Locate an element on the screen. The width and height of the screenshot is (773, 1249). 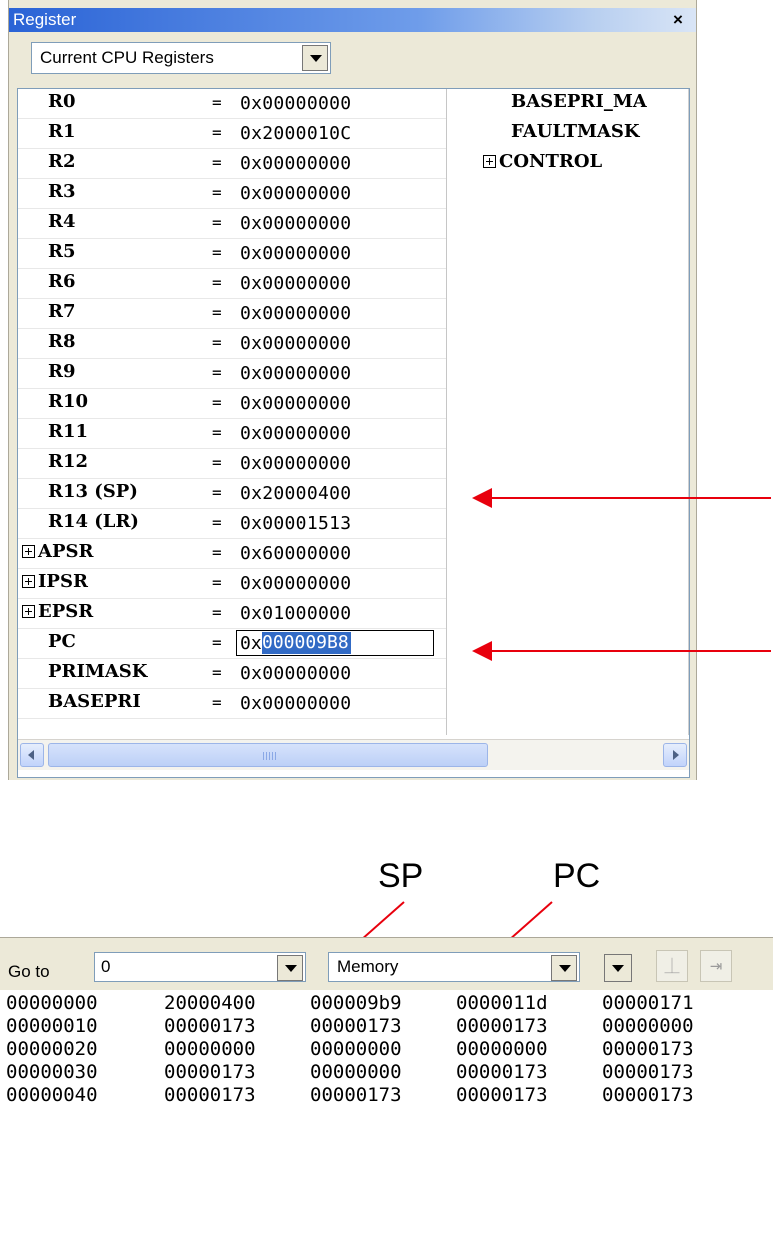
register-row-r5: R5 = 0x00000000 is located at coordinates (232, 254).